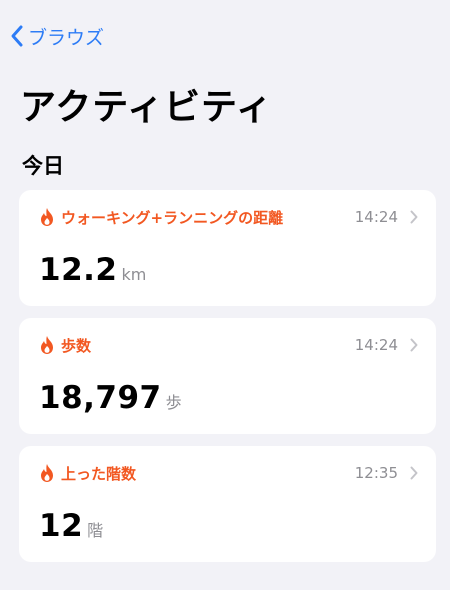 Image resolution: width=450 pixels, height=590 pixels. I want to click on card-header: ウォーキング+ランニングの距離 14:24, so click(228, 217).